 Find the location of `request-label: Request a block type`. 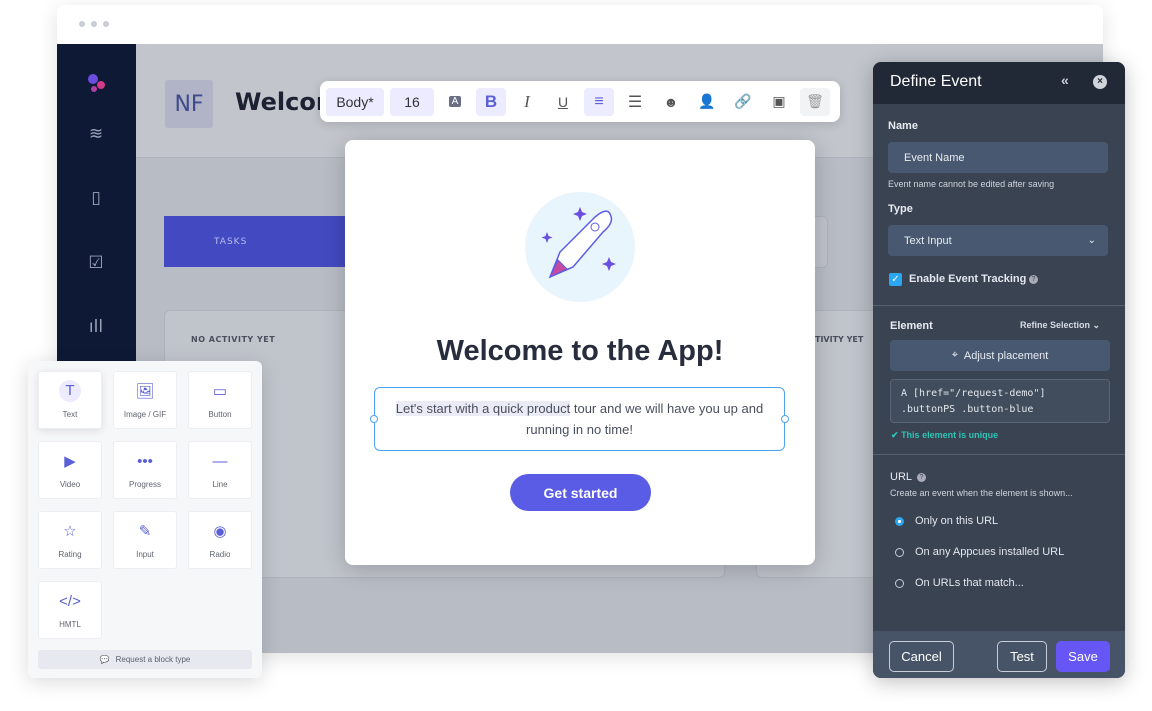

request-label: Request a block type is located at coordinates (153, 659).